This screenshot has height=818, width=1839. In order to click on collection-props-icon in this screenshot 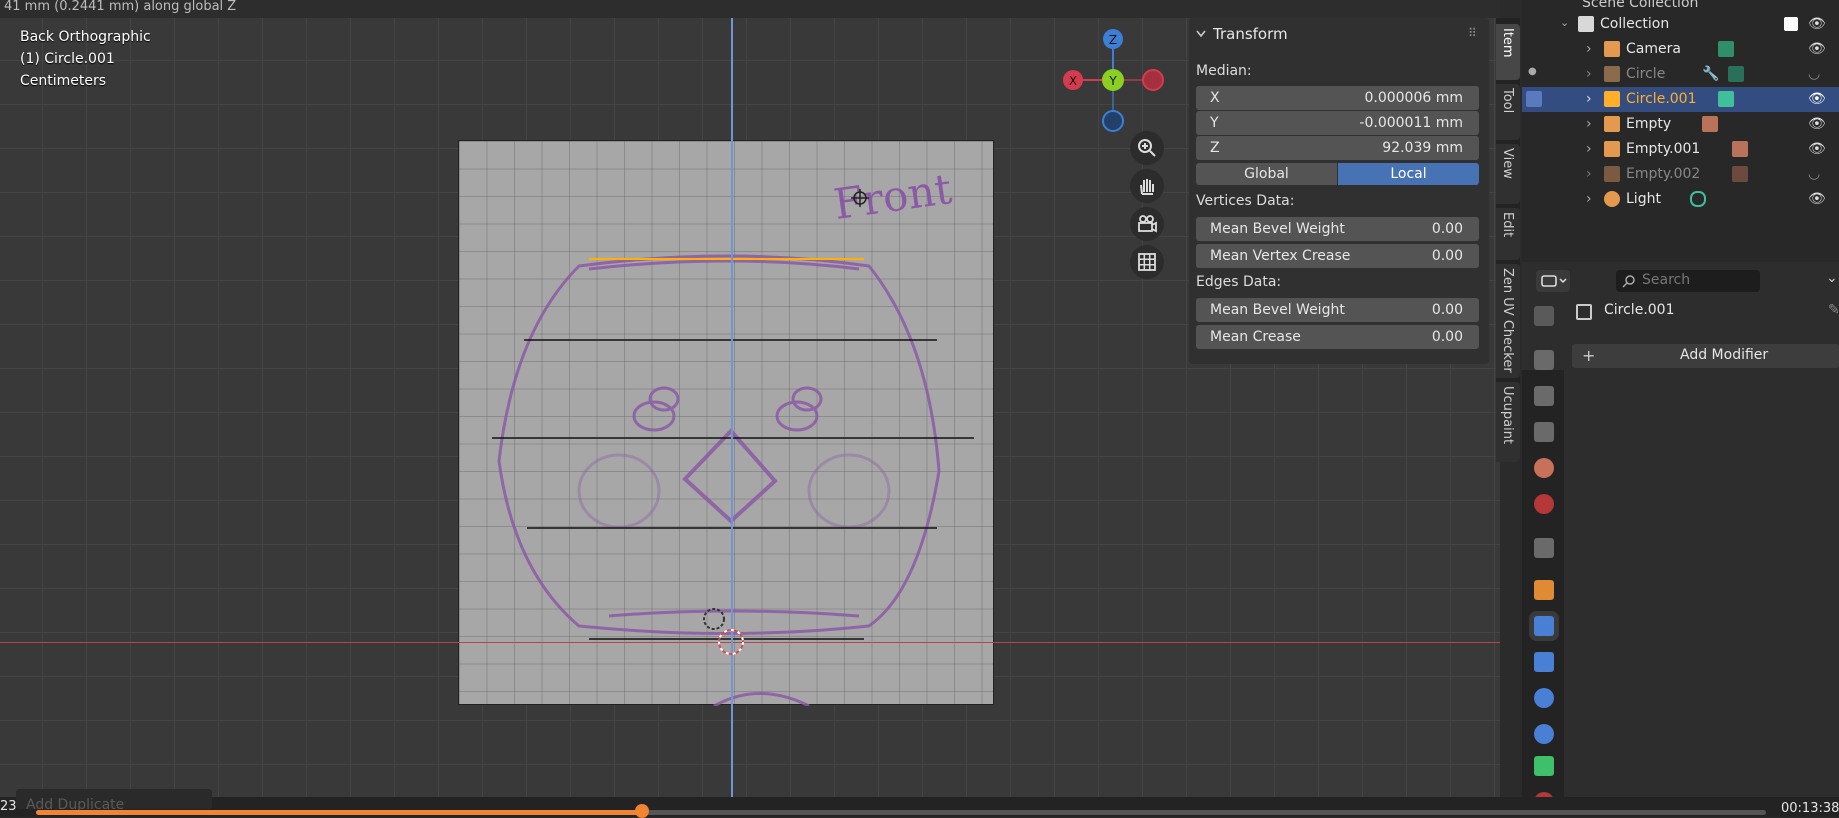, I will do `click(1544, 548)`.